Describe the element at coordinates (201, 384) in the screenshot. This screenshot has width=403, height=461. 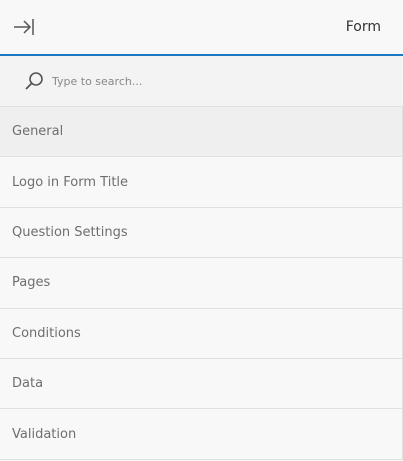
I see `section-data: Data` at that location.